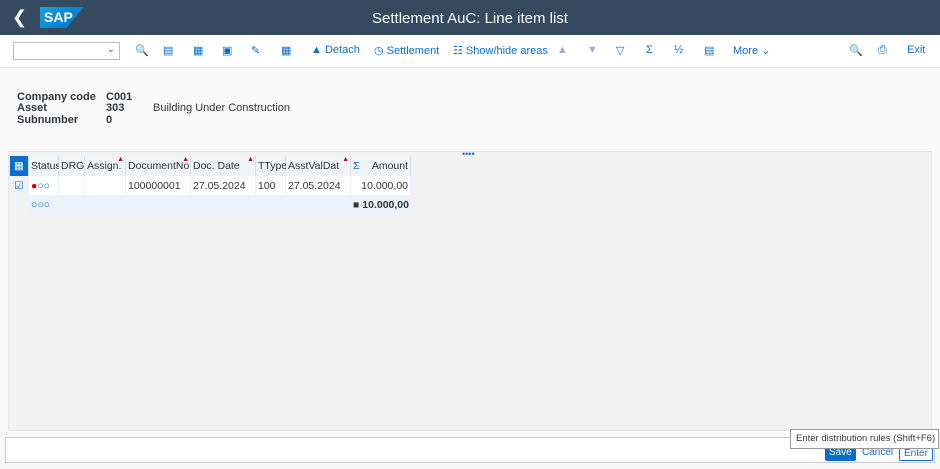 Image resolution: width=940 pixels, height=469 pixels. I want to click on column-header-drg: DRG, so click(72, 166).